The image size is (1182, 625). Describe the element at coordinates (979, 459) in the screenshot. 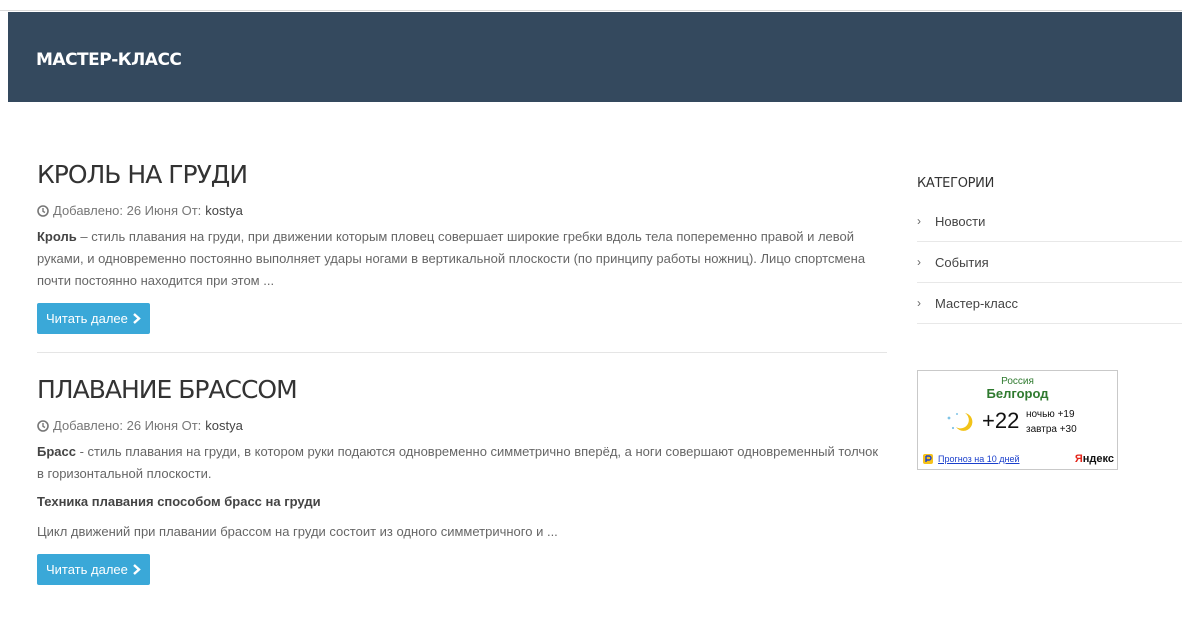

I see `forecast-link-label: Прогноз на 10 дней` at that location.